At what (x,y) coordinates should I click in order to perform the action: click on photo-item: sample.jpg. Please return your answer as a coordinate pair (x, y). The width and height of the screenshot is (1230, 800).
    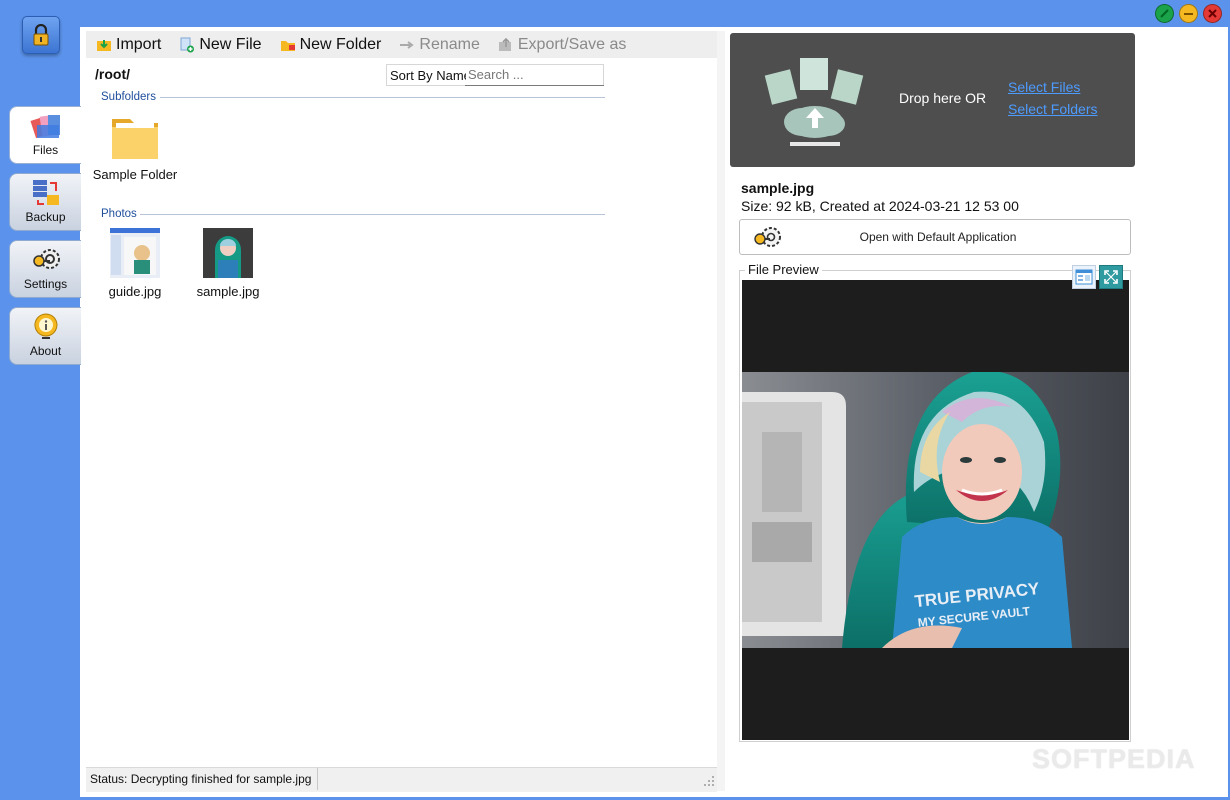
    Looking at the image, I should click on (228, 263).